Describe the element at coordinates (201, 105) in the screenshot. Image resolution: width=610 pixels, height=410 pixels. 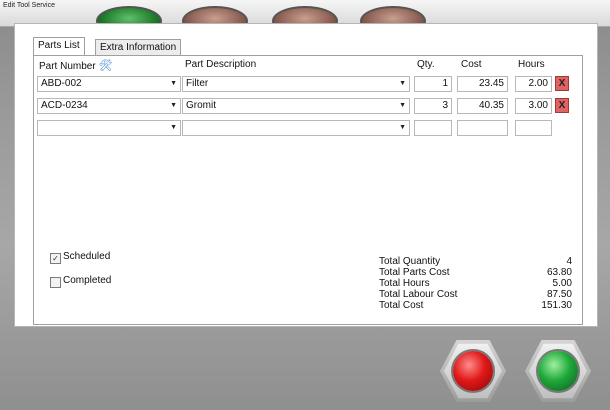
I see `part-description-value: Gromit` at that location.